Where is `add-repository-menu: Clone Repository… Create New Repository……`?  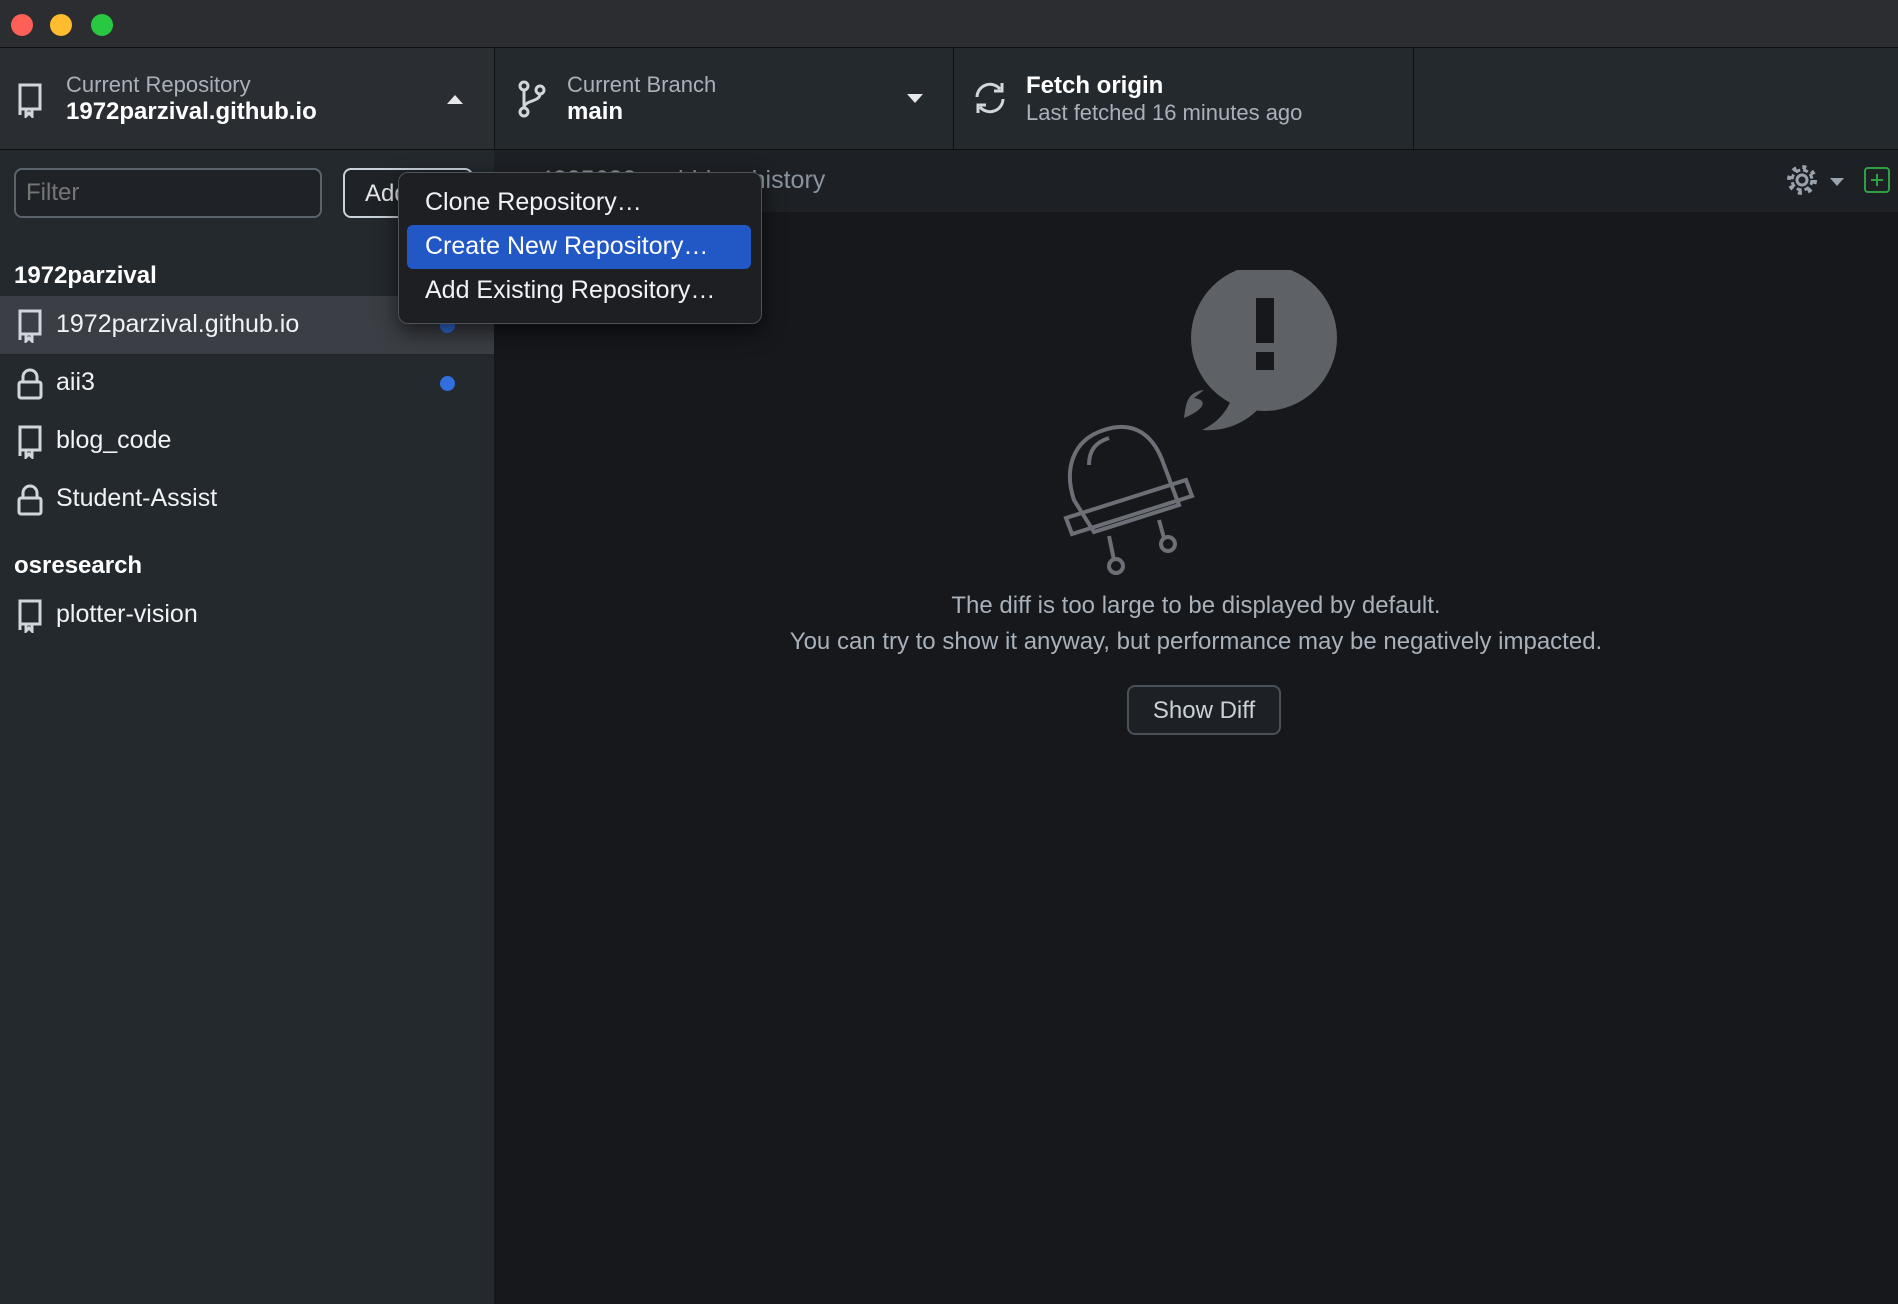 add-repository-menu: Clone Repository… Create New Repository…… is located at coordinates (580, 248).